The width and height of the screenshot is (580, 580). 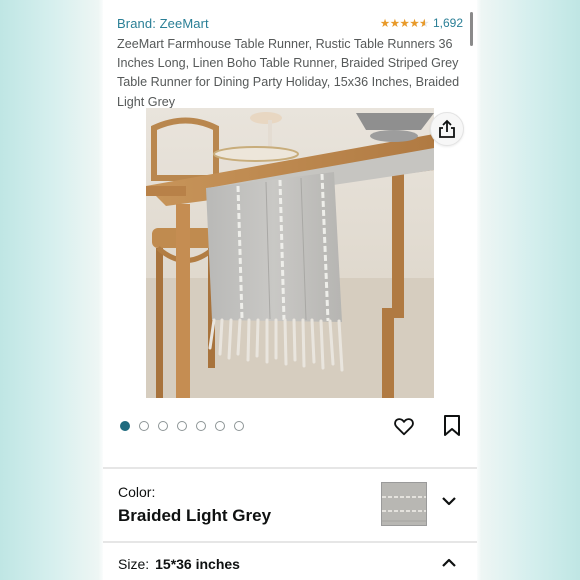 What do you see at coordinates (404, 24) in the screenshot?
I see `star-rating-icon: ★★★★★ ★` at bounding box center [404, 24].